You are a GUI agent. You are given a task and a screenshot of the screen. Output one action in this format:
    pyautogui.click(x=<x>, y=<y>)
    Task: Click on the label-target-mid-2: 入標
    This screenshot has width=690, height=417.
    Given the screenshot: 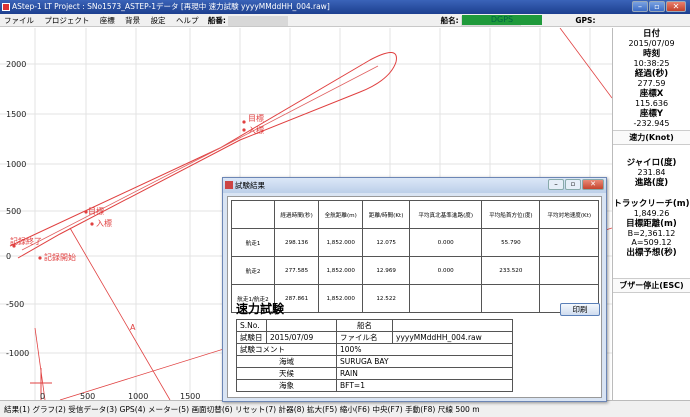 What is the action you would take?
    pyautogui.click(x=104, y=223)
    